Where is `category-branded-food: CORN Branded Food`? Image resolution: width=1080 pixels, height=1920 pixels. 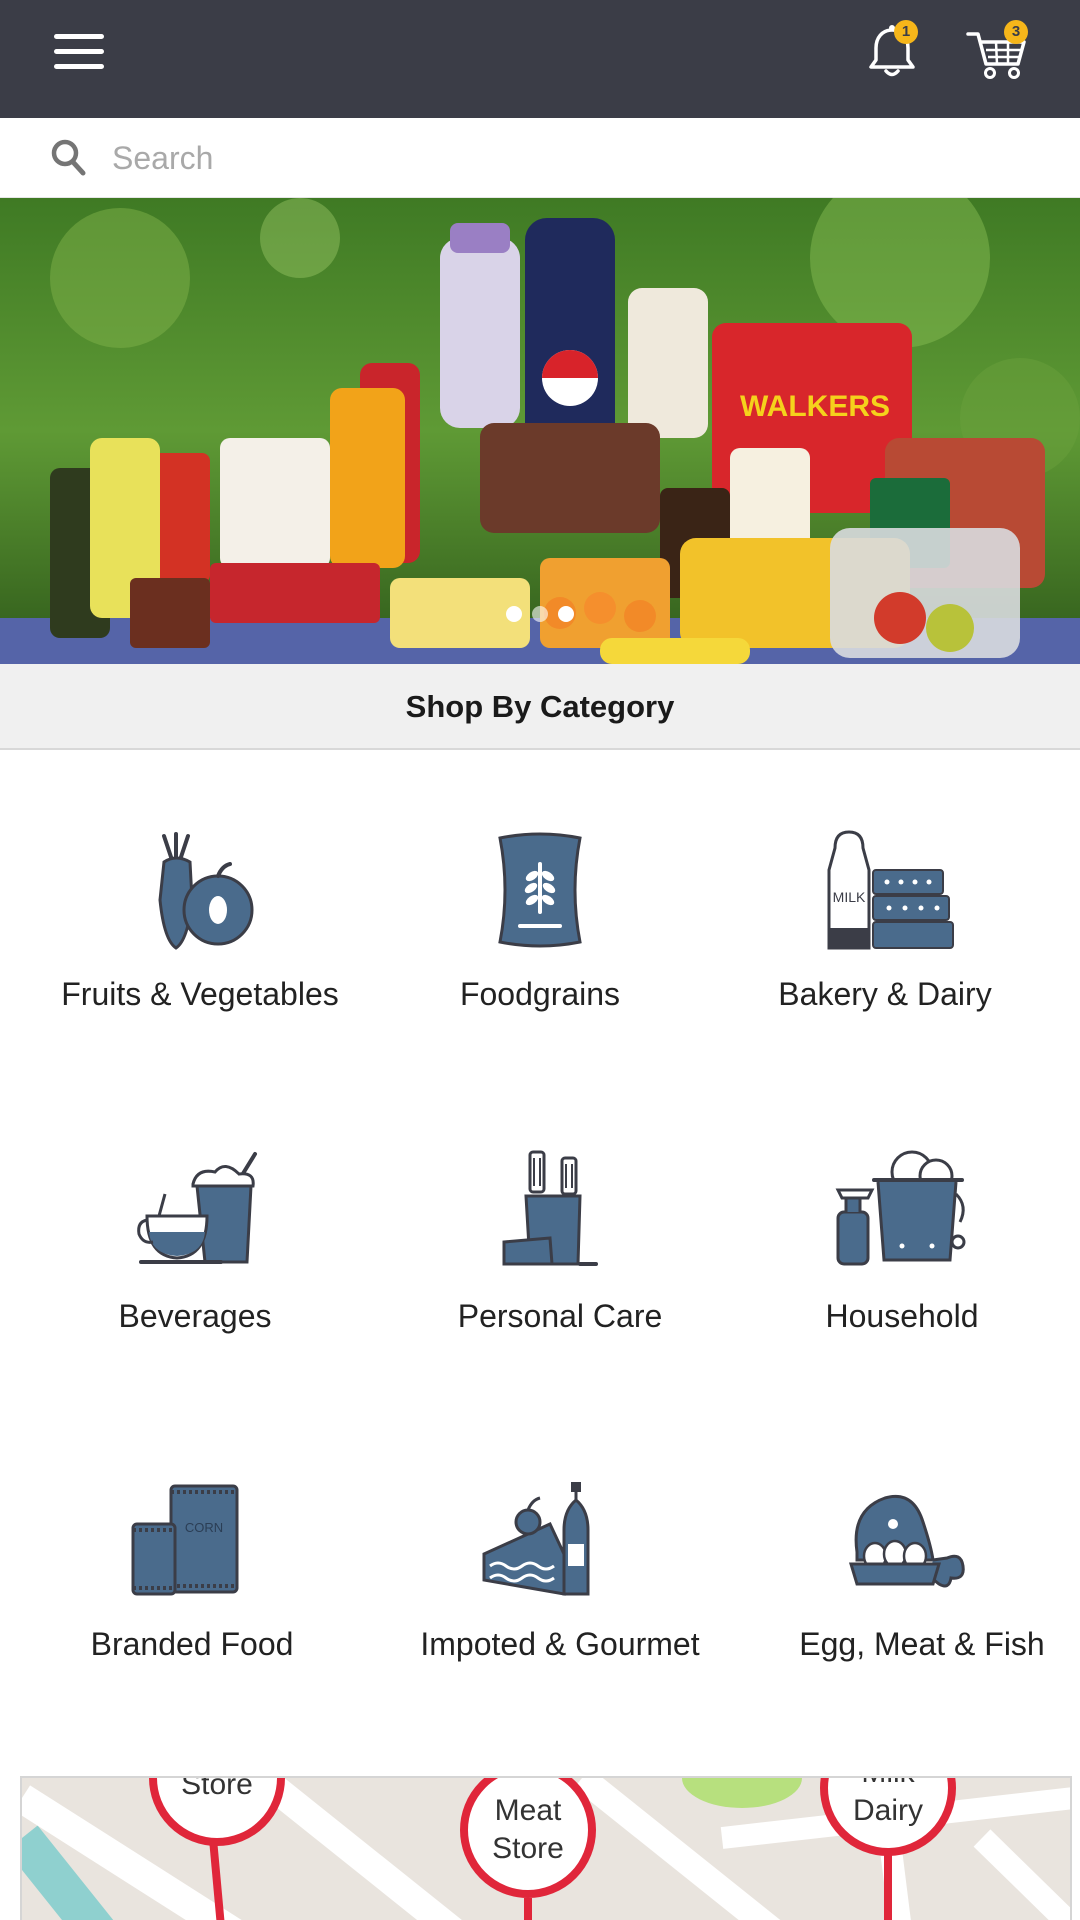 category-branded-food: CORN Branded Food is located at coordinates (192, 1590).